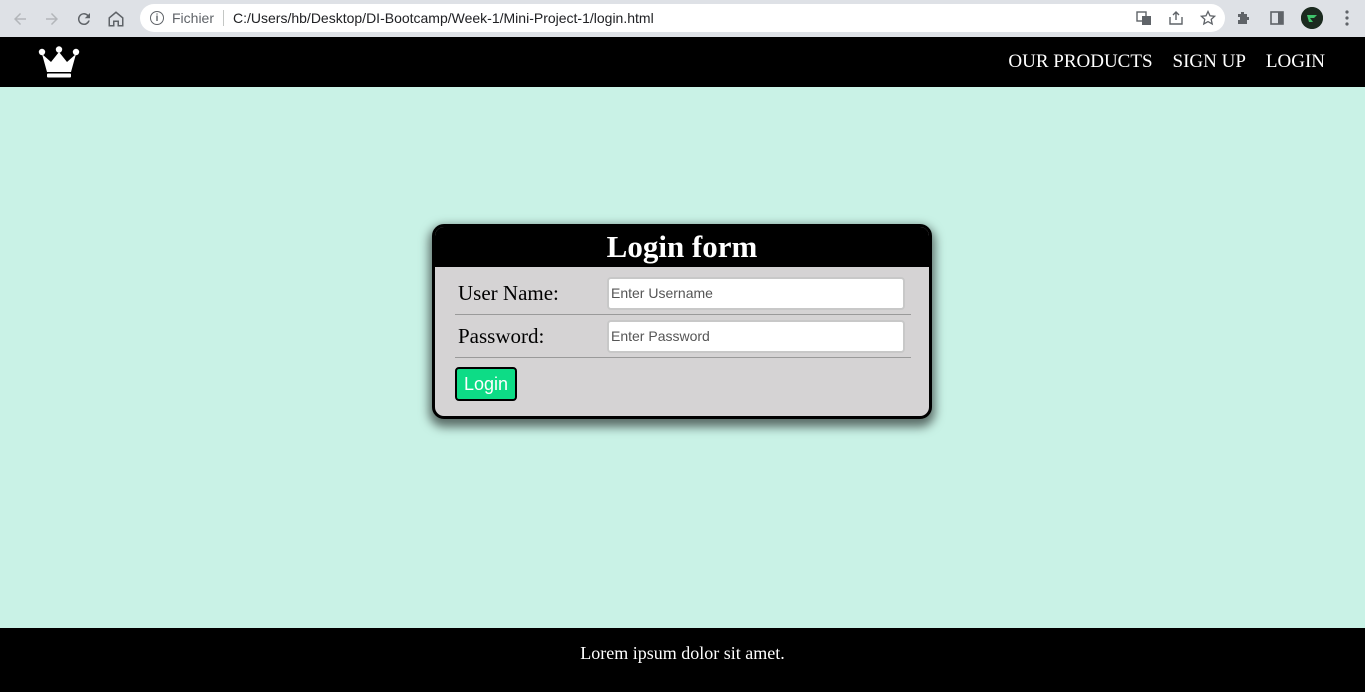 The width and height of the screenshot is (1365, 692). What do you see at coordinates (157, 18) in the screenshot?
I see `info-icon: i` at bounding box center [157, 18].